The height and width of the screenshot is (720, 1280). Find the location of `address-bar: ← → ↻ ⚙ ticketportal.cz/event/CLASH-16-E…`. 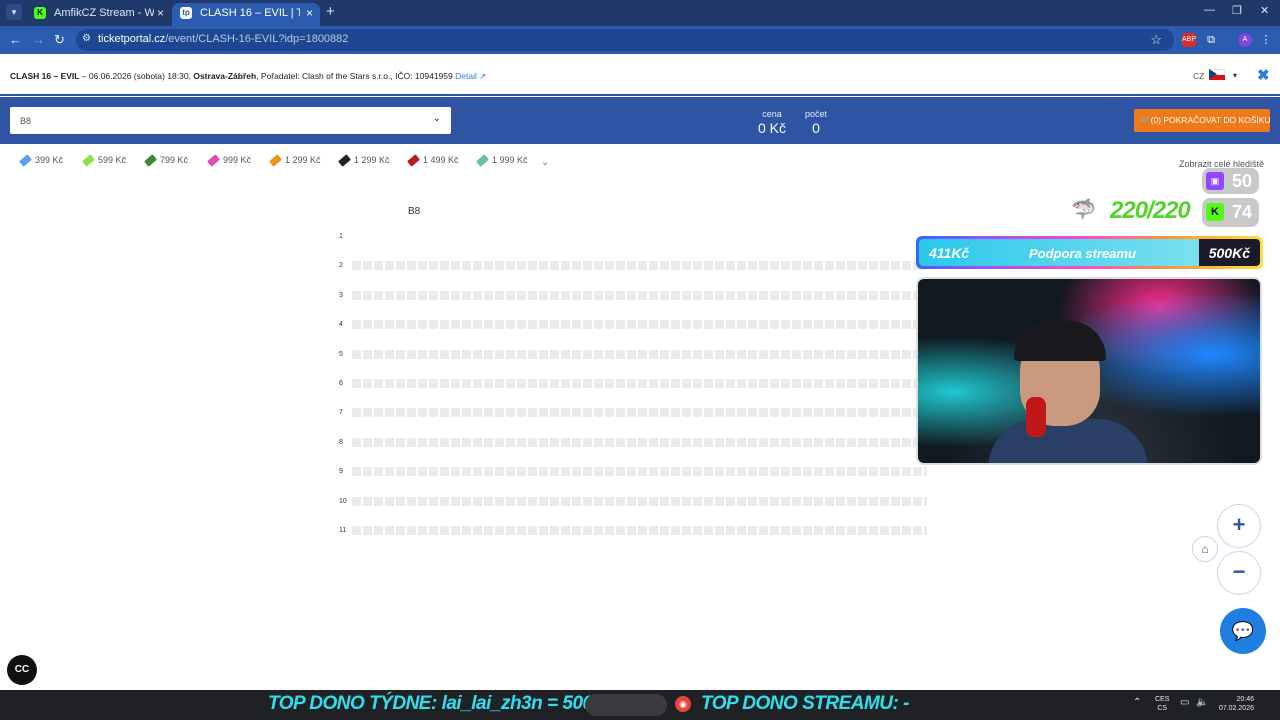

address-bar: ← → ↻ ⚙ ticketportal.cz/event/CLASH-16-E… is located at coordinates (640, 40).